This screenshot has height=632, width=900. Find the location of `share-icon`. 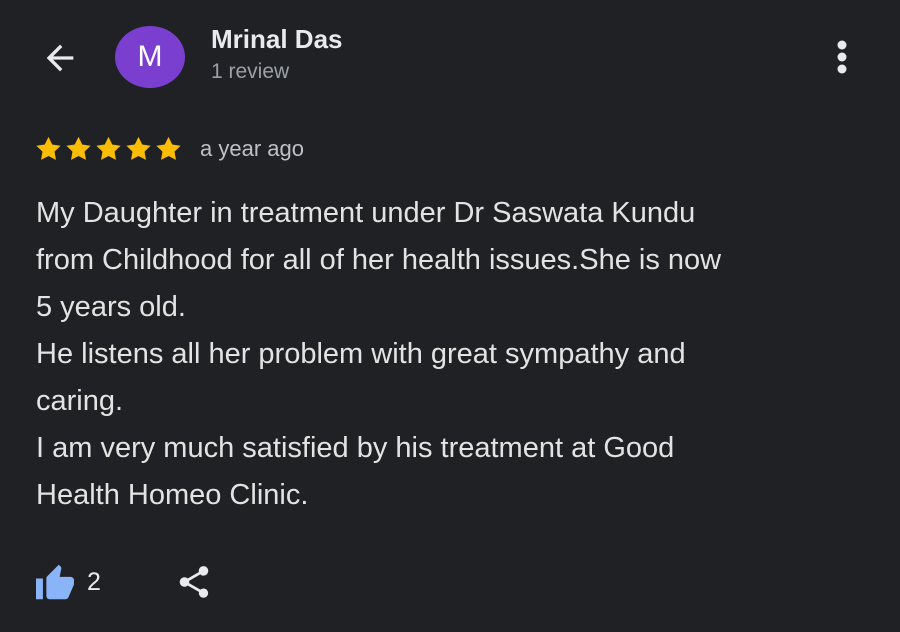

share-icon is located at coordinates (194, 582).